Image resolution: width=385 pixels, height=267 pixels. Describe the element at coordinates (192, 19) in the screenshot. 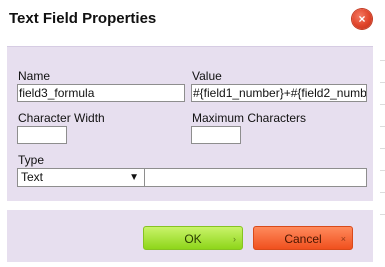

I see `dialog-titlebar: Text Field Properties ×` at that location.